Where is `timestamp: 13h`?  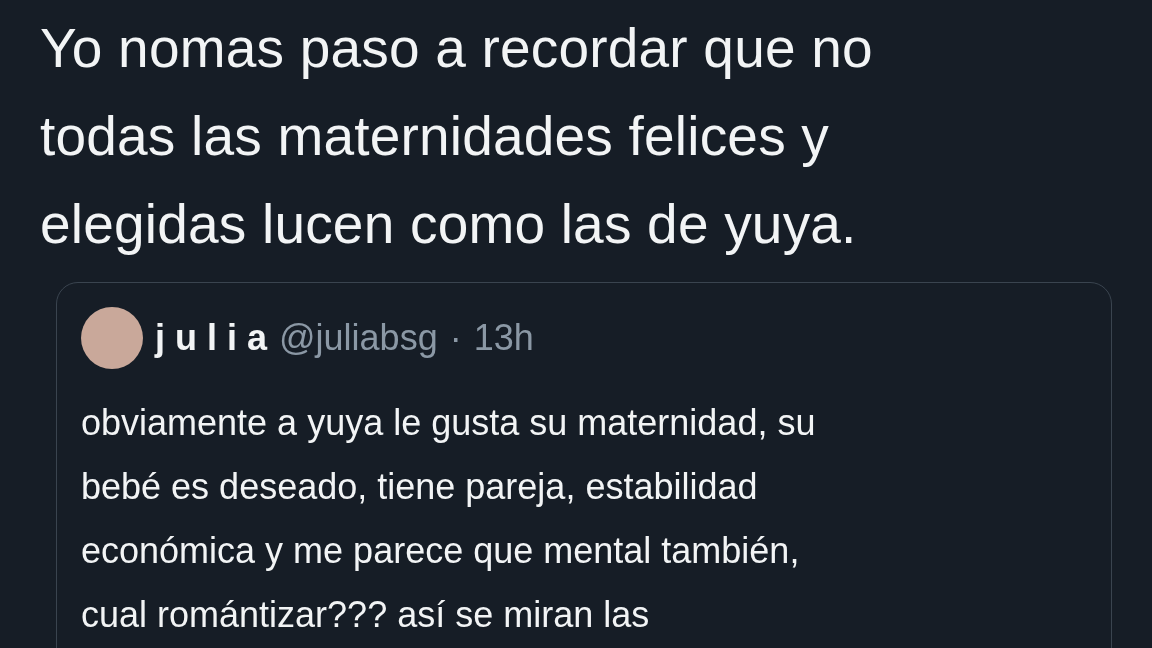
timestamp: 13h is located at coordinates (503, 338).